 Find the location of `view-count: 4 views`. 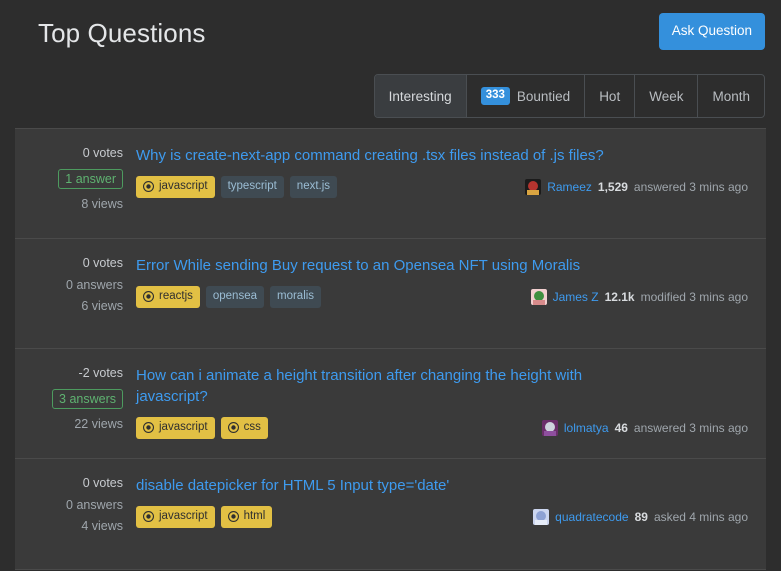

view-count: 4 views is located at coordinates (102, 526).